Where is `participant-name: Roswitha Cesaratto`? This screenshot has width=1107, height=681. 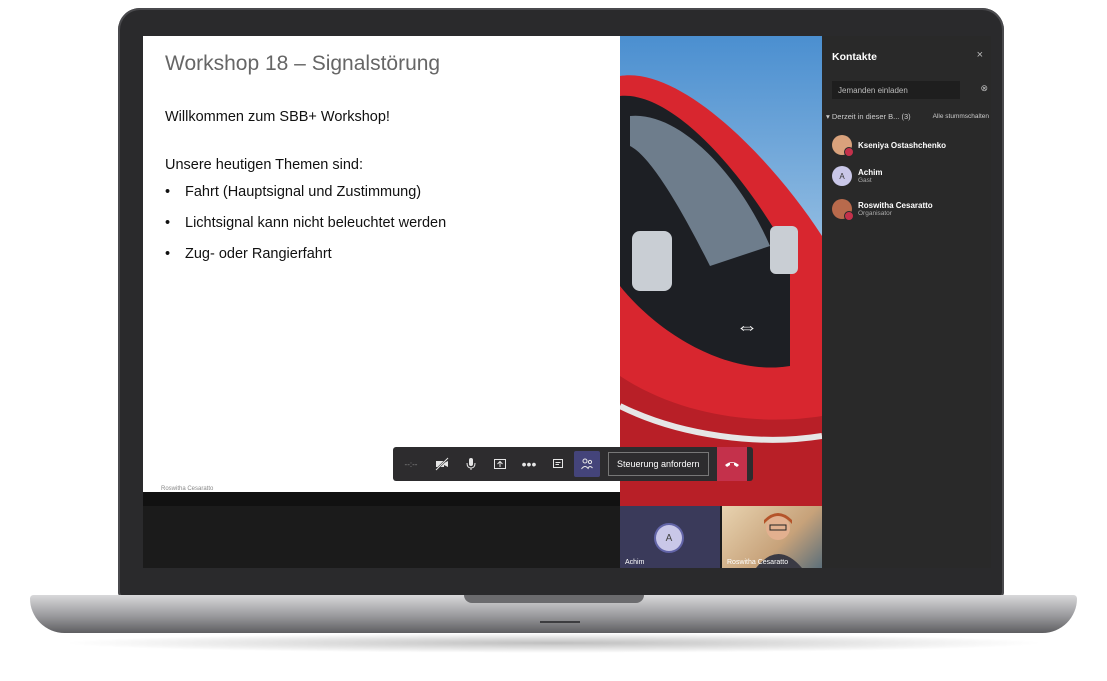
participant-name: Roswitha Cesaratto is located at coordinates (895, 205).